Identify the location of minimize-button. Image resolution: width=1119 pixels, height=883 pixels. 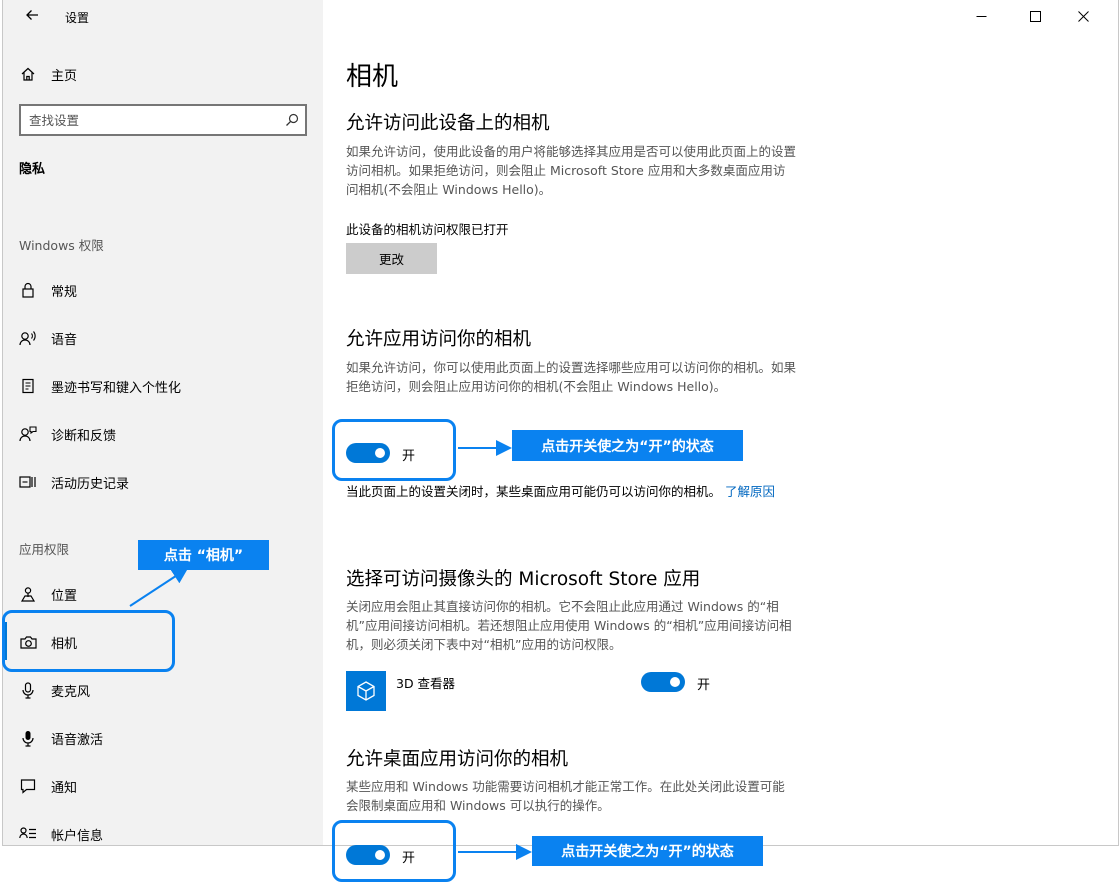
(981, 16).